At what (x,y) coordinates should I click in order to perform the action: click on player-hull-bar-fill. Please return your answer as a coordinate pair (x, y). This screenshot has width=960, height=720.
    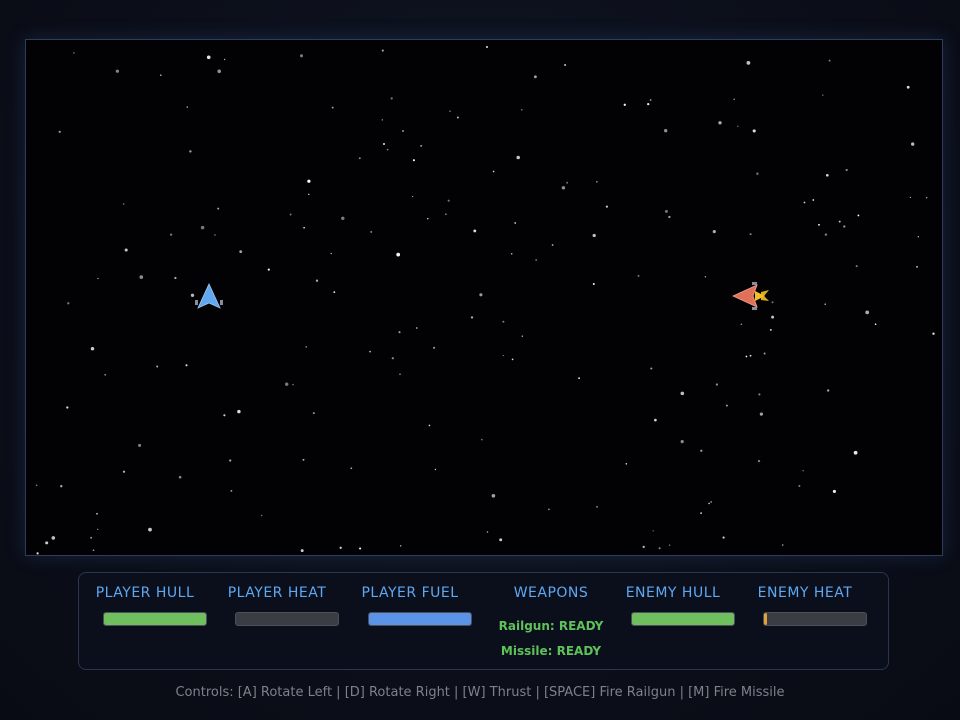
    Looking at the image, I should click on (155, 619).